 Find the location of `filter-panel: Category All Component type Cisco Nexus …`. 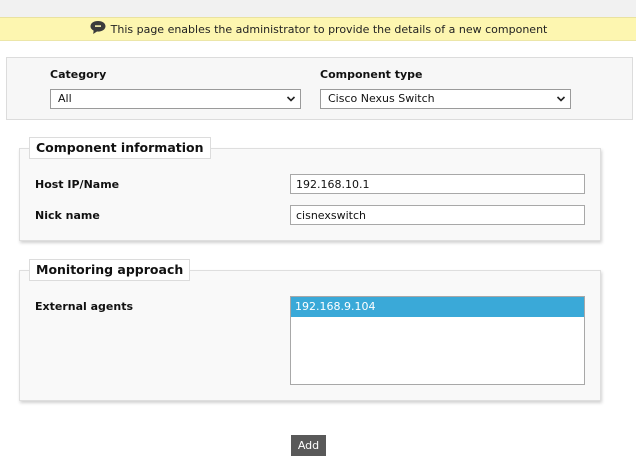

filter-panel: Category All Component type Cisco Nexus … is located at coordinates (319, 88).